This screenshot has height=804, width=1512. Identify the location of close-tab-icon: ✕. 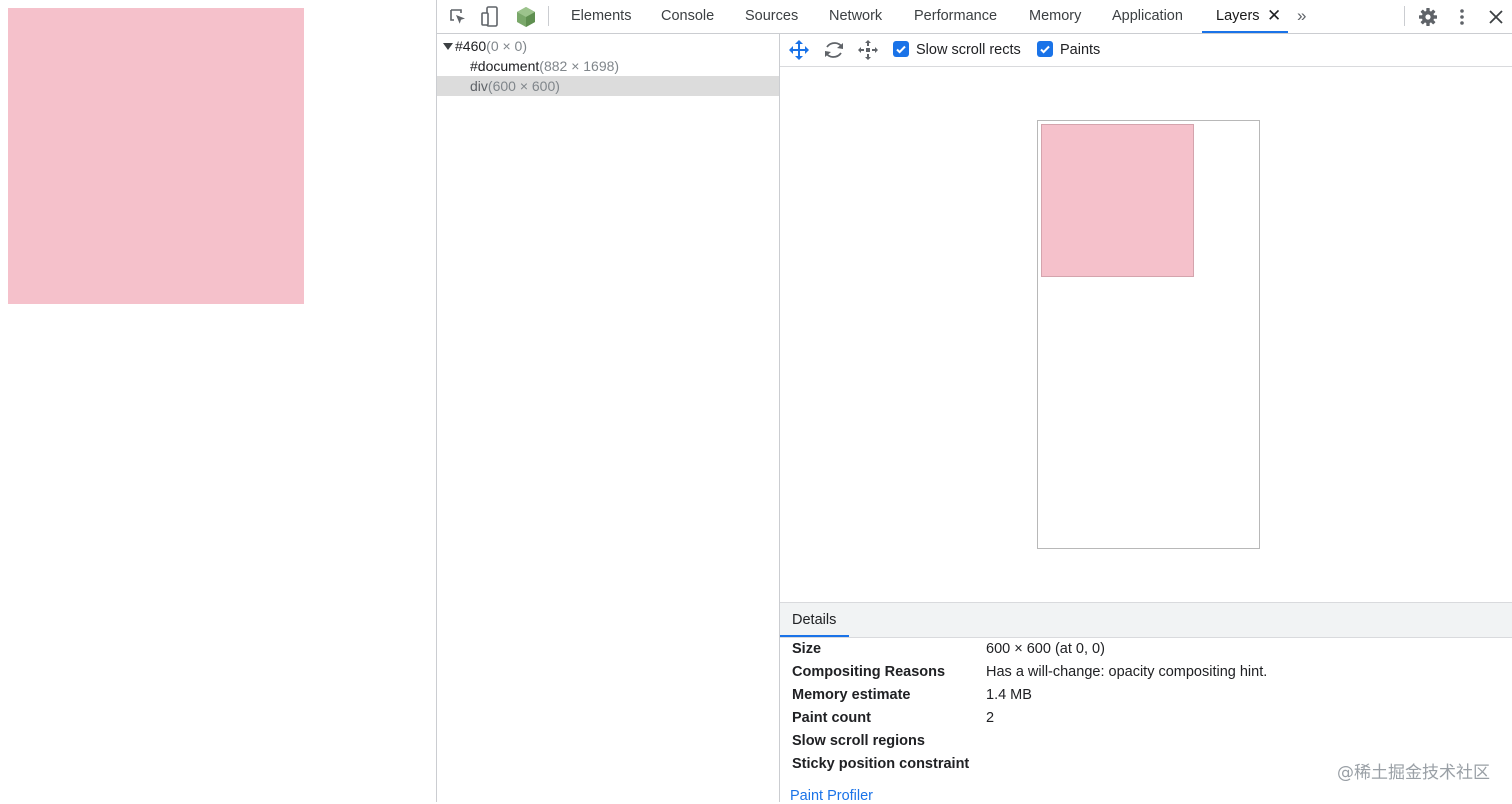
(1274, 16).